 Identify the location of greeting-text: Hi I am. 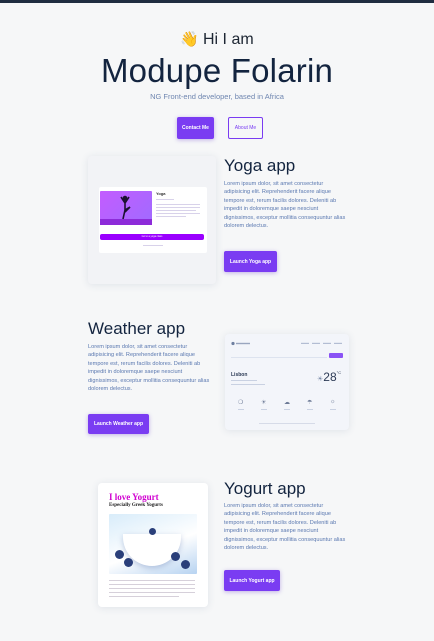
(228, 39).